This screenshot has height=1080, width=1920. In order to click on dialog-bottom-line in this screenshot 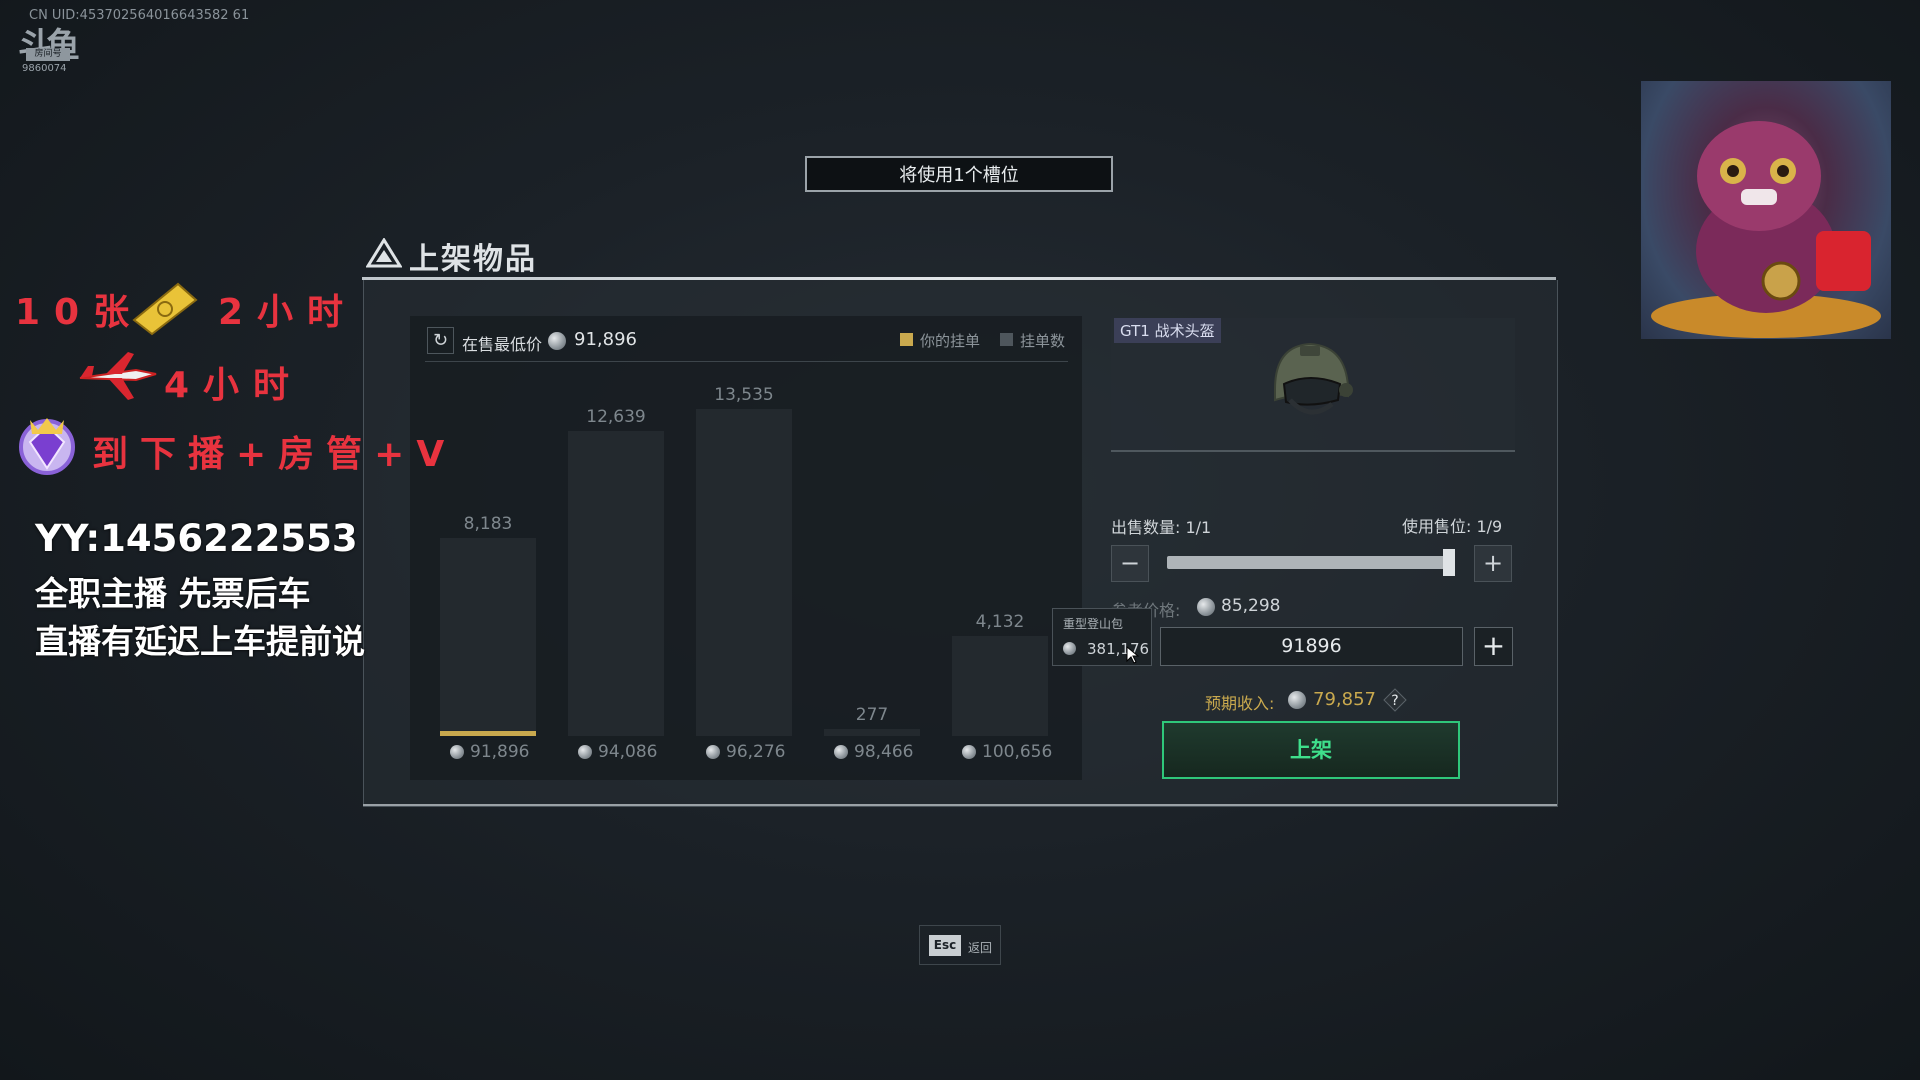, I will do `click(960, 805)`.